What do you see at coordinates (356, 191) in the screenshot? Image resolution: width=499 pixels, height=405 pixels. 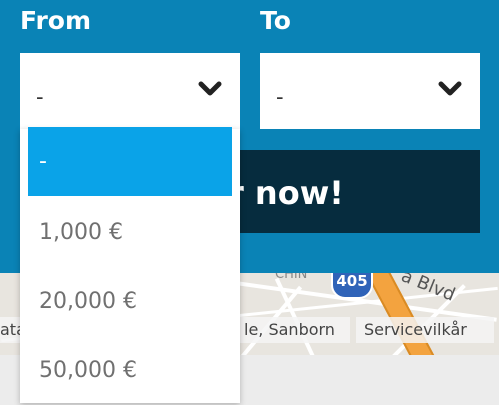 I see `cta-button: r now!` at bounding box center [356, 191].